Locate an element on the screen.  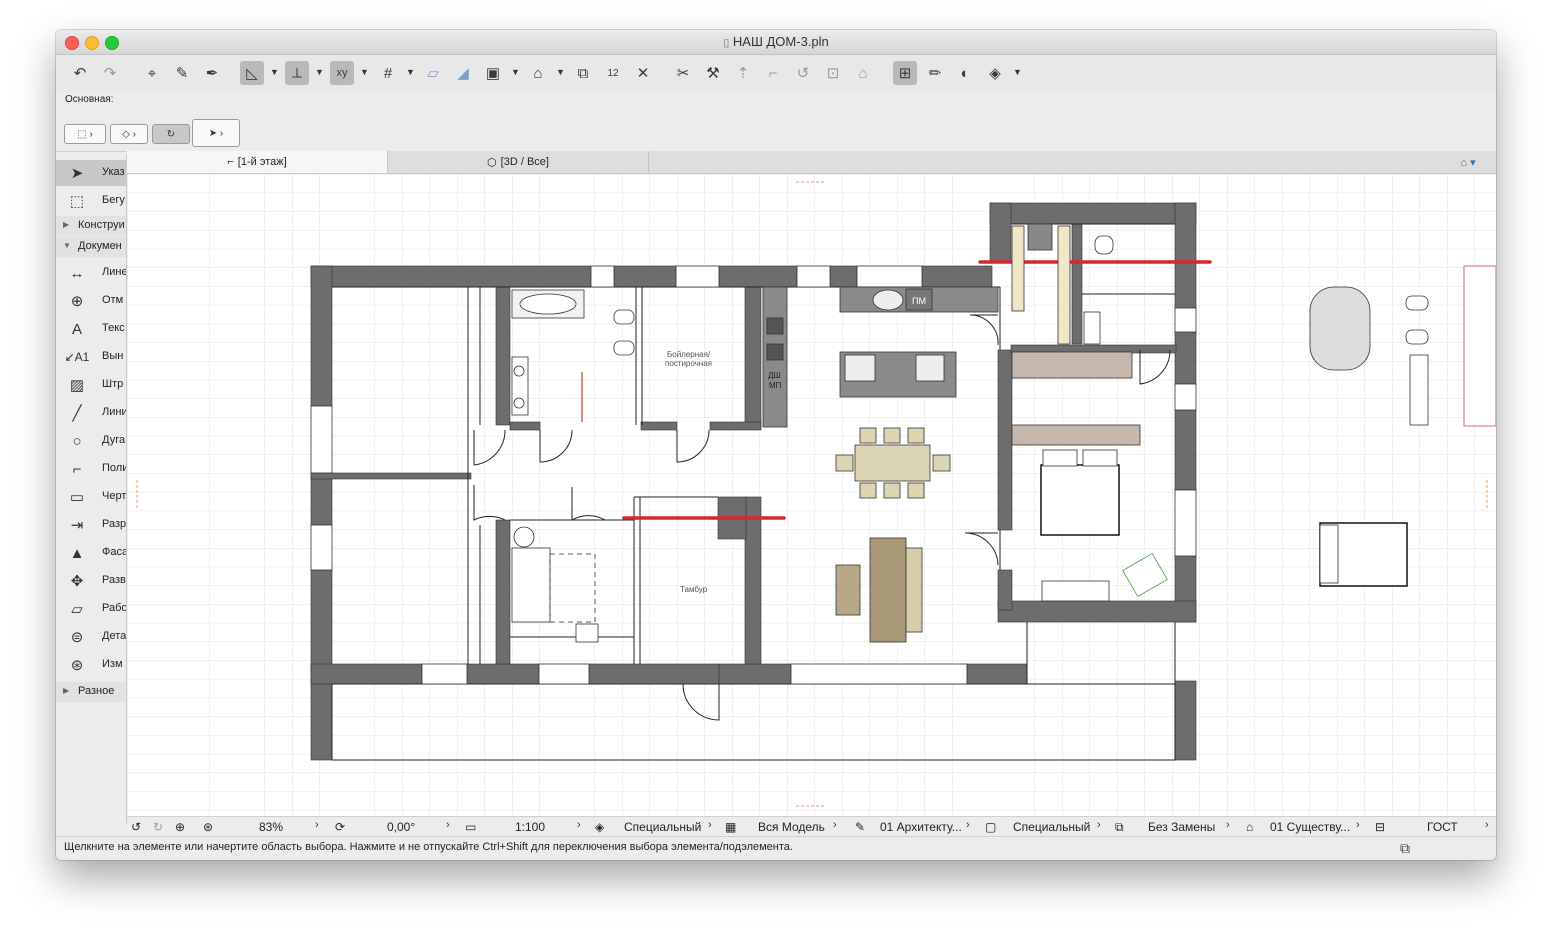
interior-elevation-icon: ✥ is located at coordinates (77, 581).